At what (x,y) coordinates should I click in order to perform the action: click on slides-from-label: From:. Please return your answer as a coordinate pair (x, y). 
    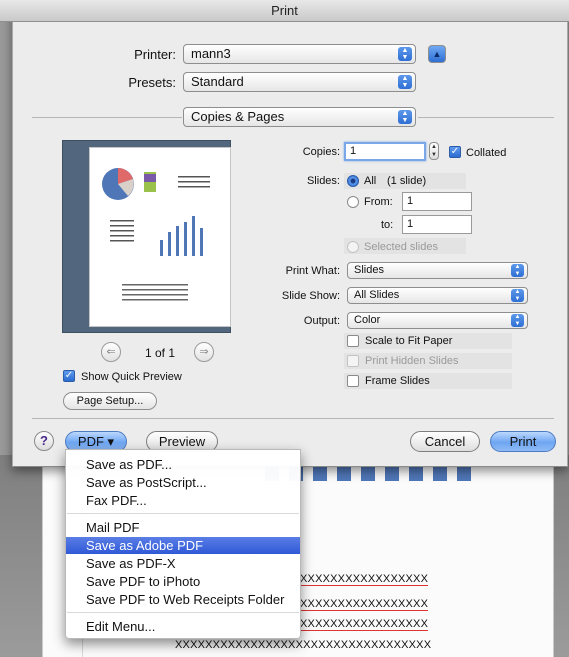
    Looking at the image, I should click on (378, 202).